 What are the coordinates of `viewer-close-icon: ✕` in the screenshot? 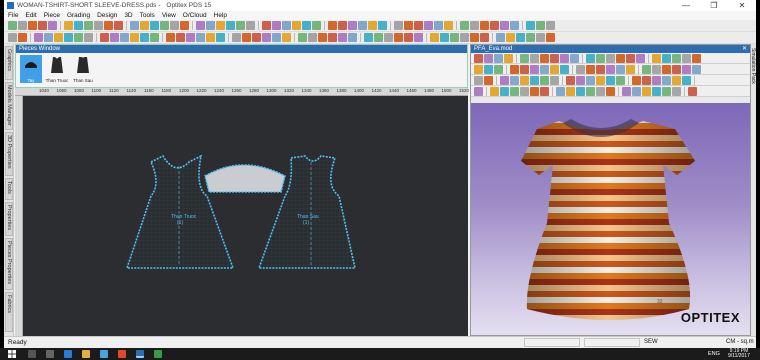 It's located at (744, 49).